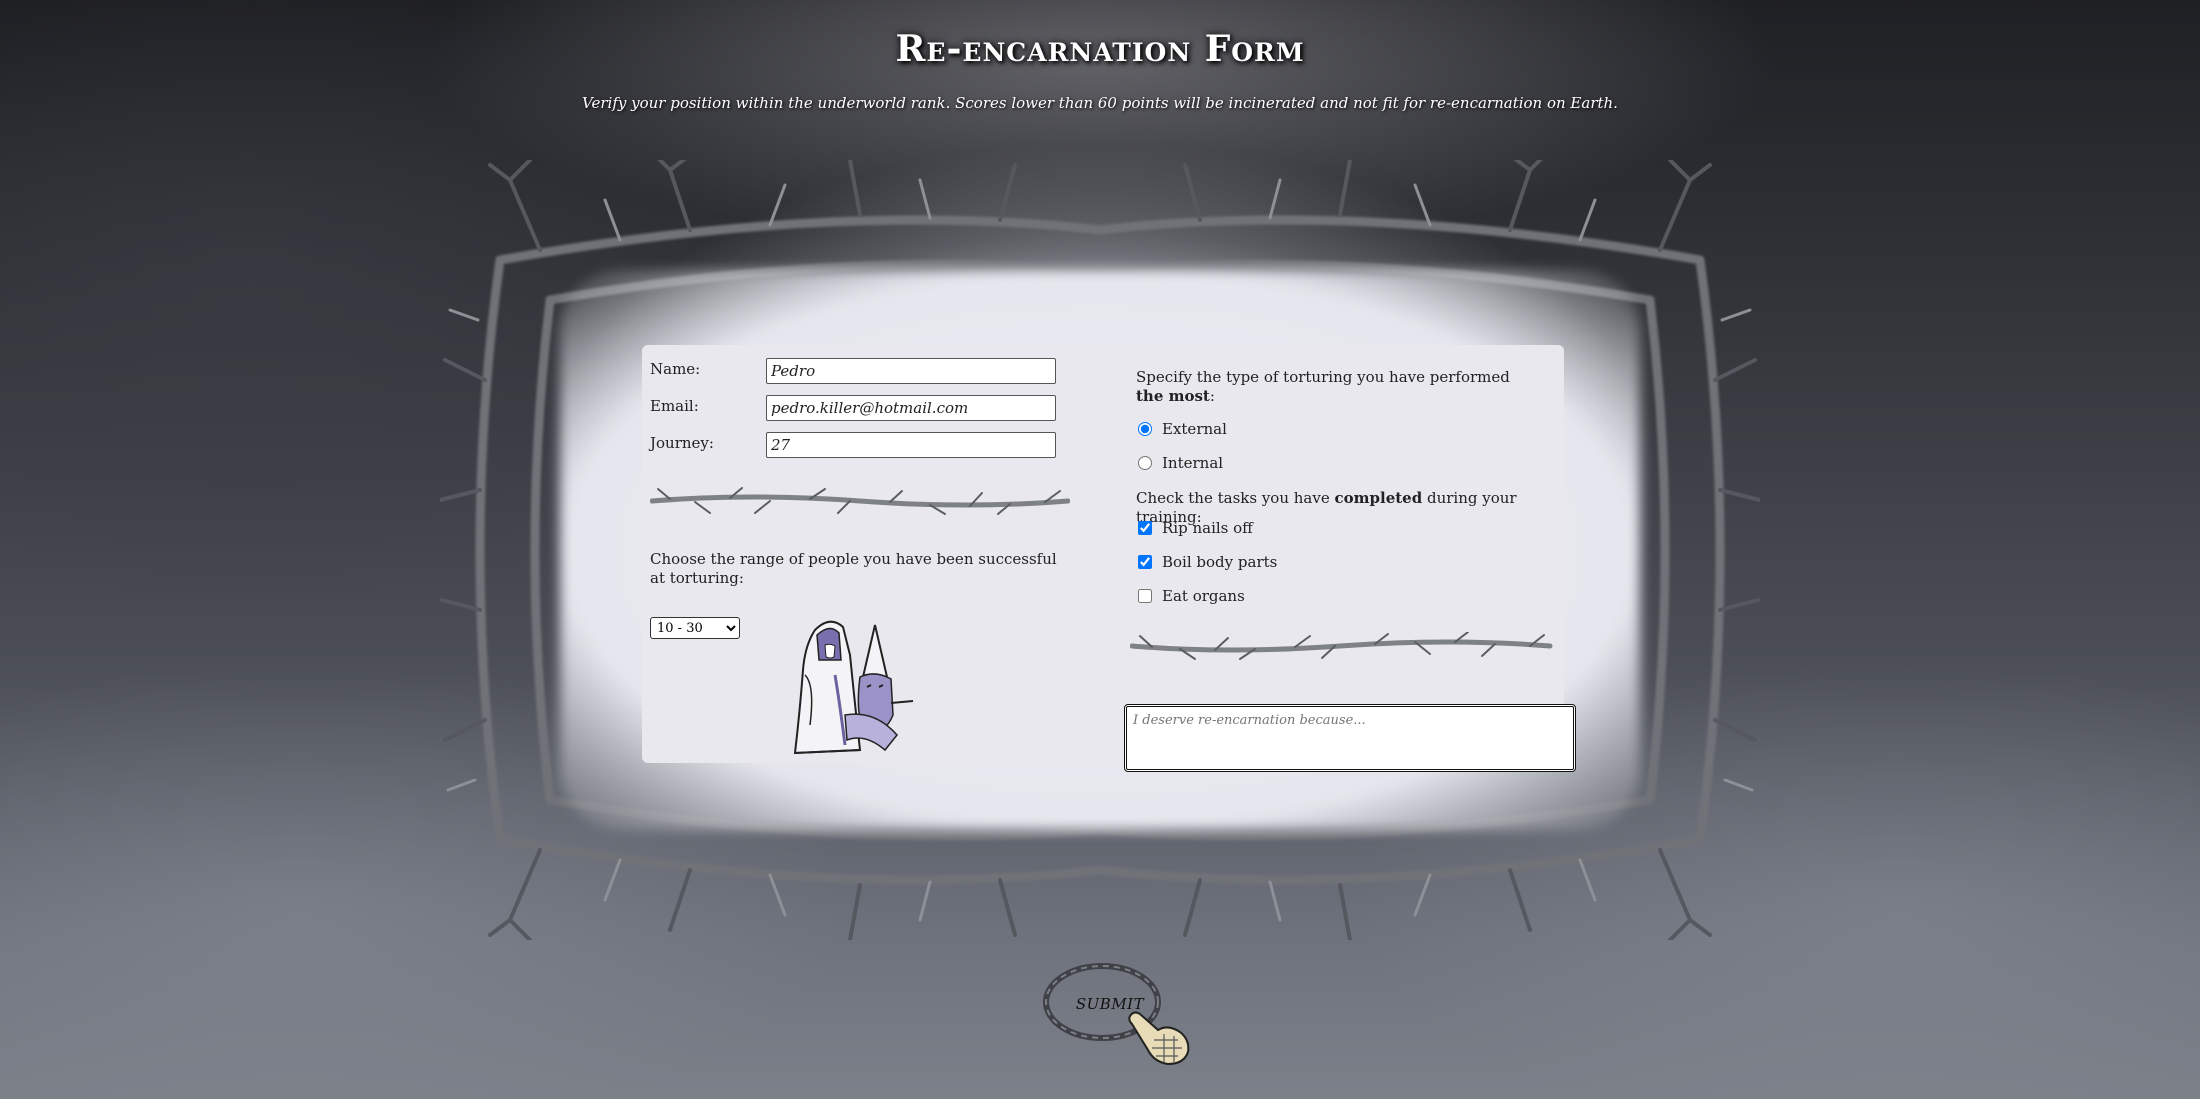 This screenshot has width=2200, height=1099. Describe the element at coordinates (675, 369) in the screenshot. I see `name-label: Name:` at that location.